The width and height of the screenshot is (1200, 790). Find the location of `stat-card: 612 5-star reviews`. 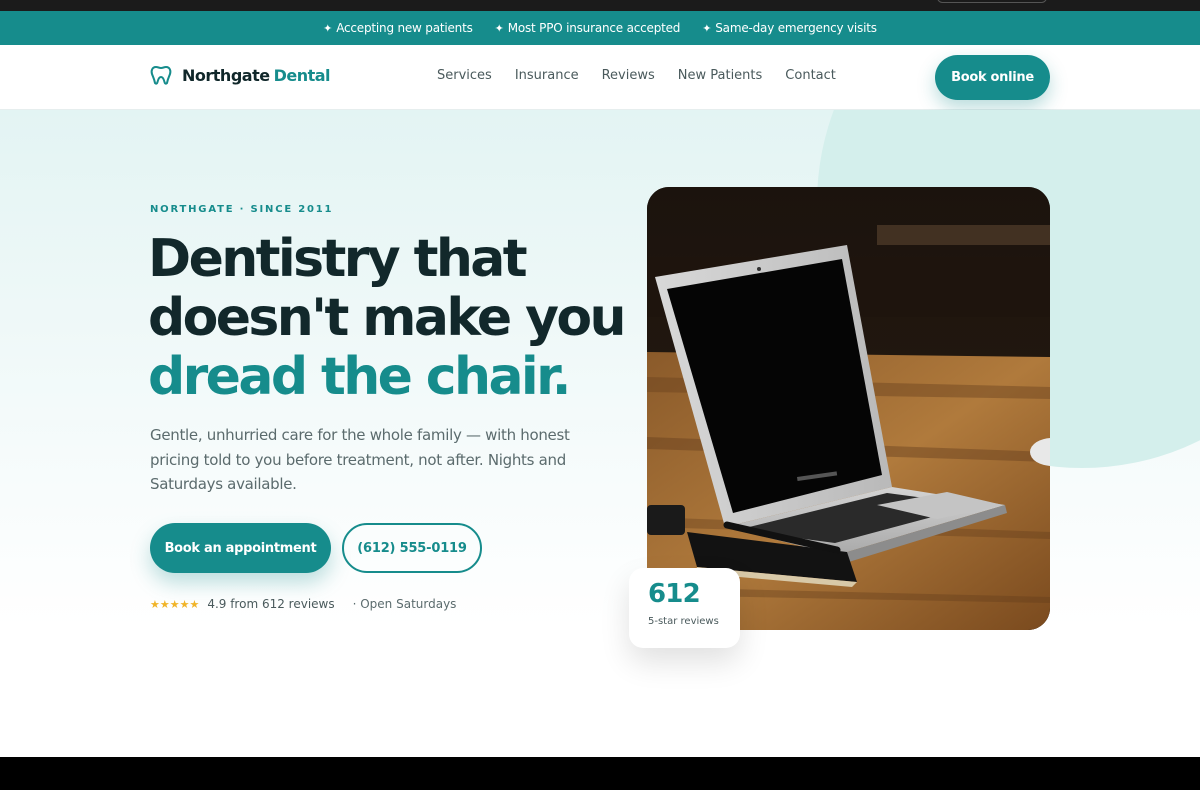

stat-card: 612 5-star reviews is located at coordinates (684, 608).